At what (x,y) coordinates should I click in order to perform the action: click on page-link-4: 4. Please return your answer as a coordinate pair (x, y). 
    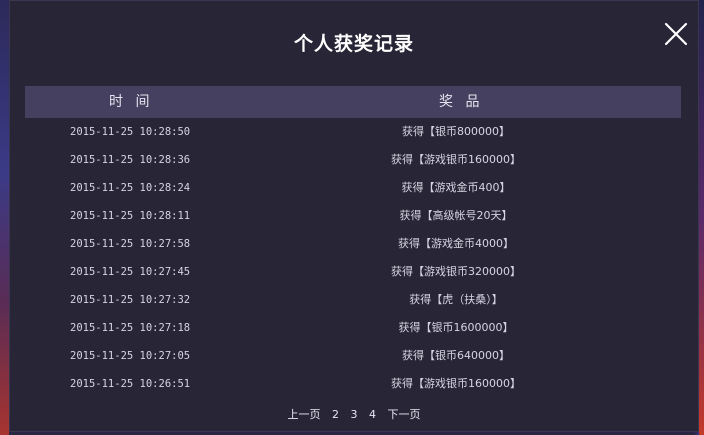
    Looking at the image, I should click on (372, 414).